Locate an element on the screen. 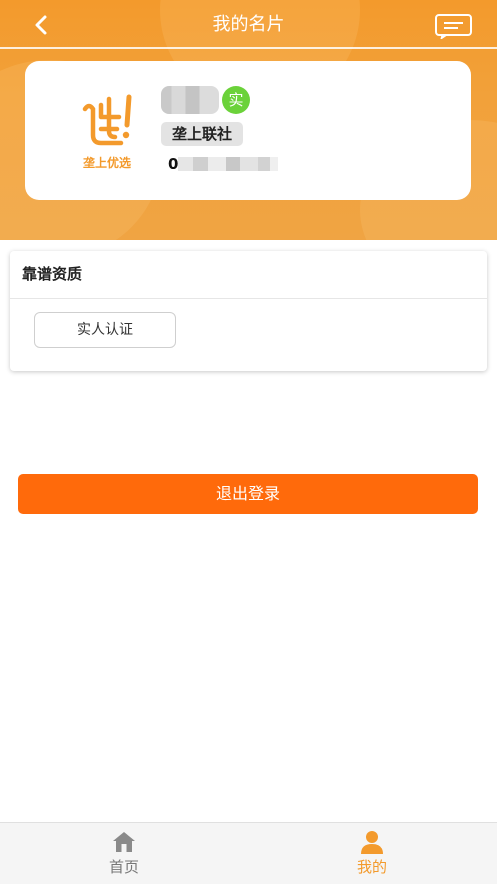 The image size is (497, 884). profile-card: 垄上优选 实 垄上联社 0 is located at coordinates (248, 130).